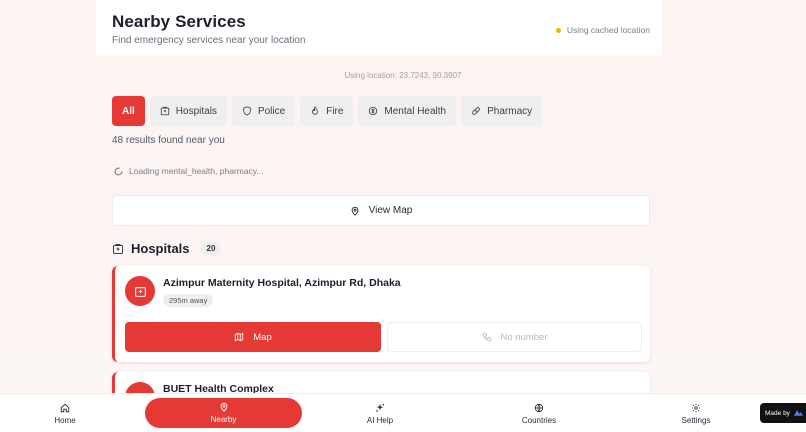 The image size is (806, 432). Describe the element at coordinates (380, 407) in the screenshot. I see `sparkles-icon` at that location.